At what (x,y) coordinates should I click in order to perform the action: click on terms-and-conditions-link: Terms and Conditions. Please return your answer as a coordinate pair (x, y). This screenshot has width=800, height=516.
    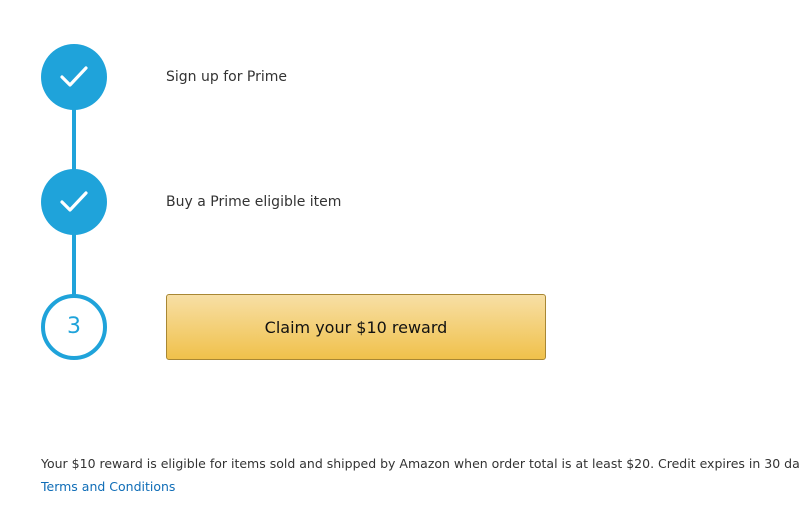
    Looking at the image, I should click on (108, 486).